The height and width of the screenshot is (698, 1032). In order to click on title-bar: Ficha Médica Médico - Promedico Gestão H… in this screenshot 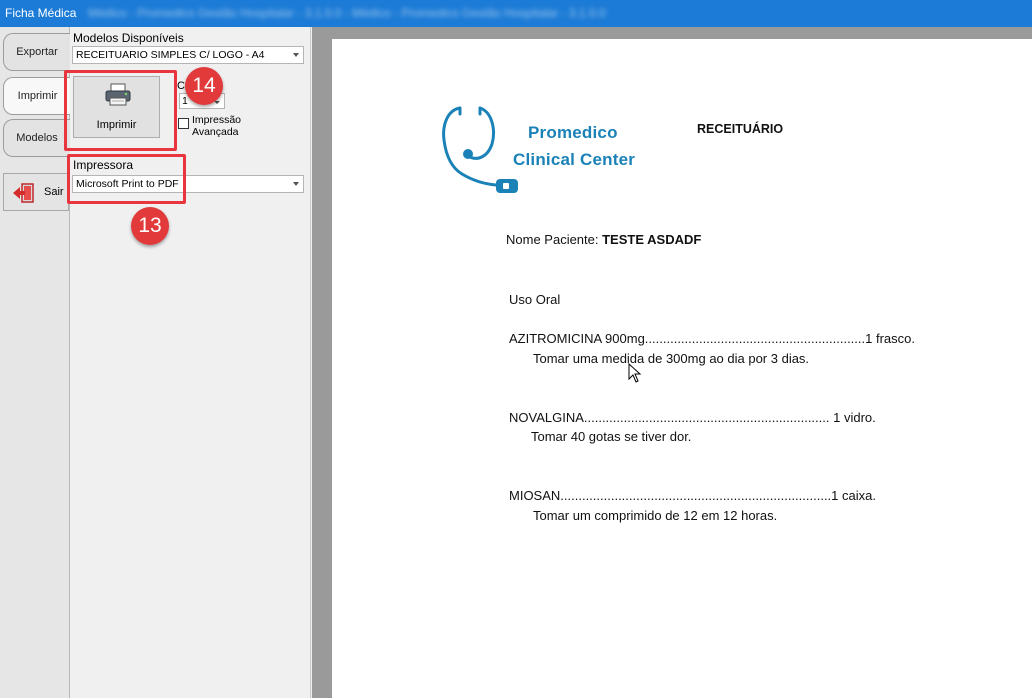, I will do `click(516, 13)`.